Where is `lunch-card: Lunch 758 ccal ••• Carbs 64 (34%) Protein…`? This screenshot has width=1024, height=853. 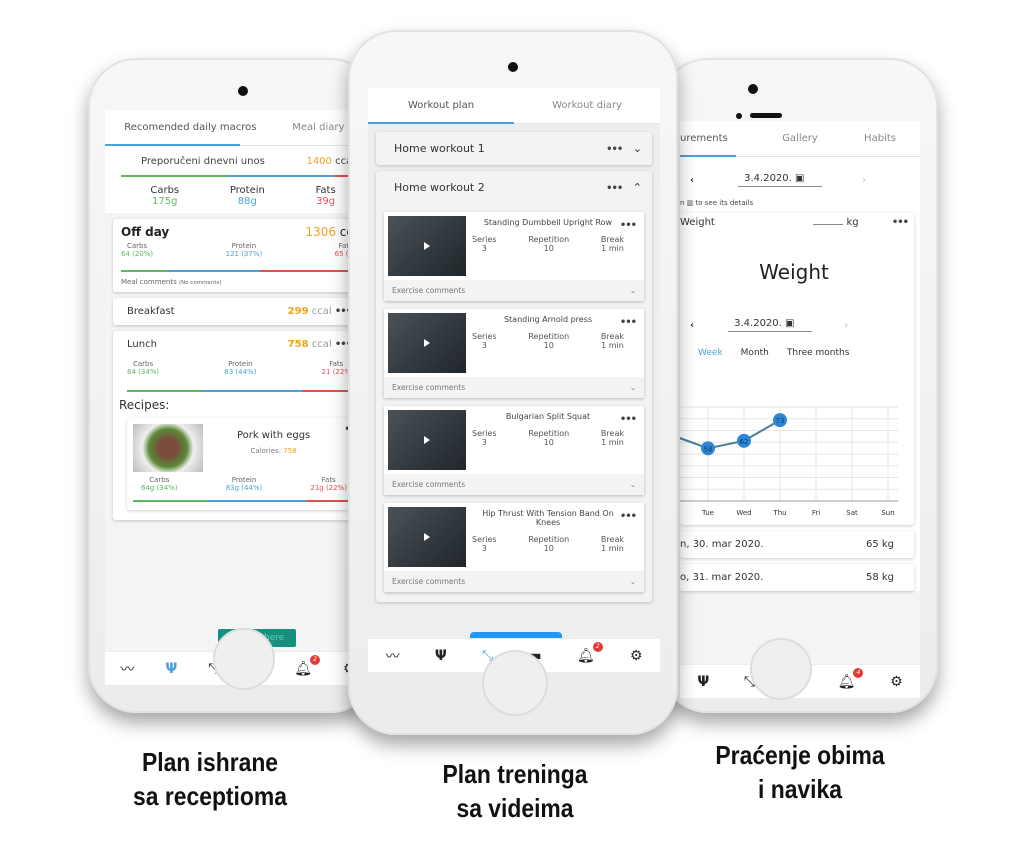
lunch-card: Lunch 758 ccal ••• Carbs 64 (34%) Protein… is located at coordinates (237, 425).